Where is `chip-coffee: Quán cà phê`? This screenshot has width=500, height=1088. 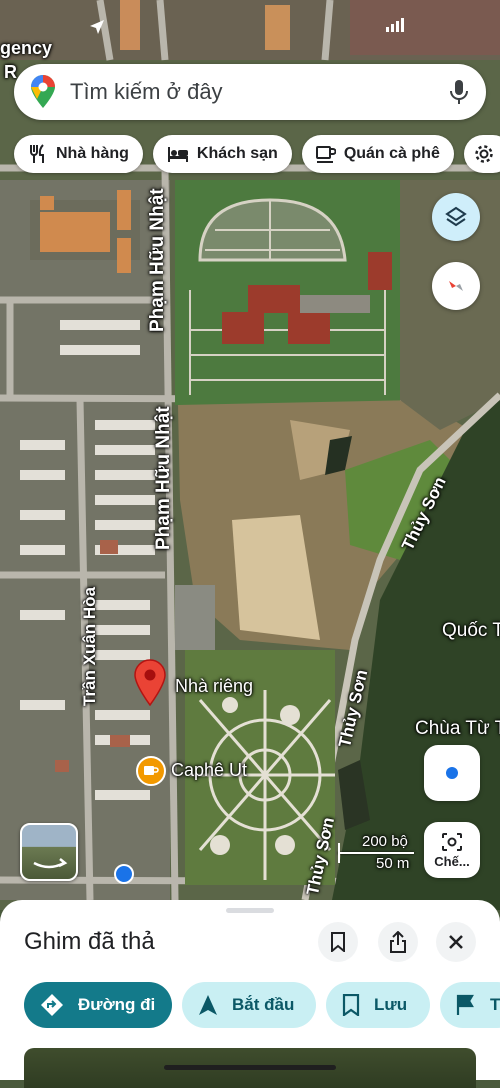
chip-coffee: Quán cà phê is located at coordinates (377, 154).